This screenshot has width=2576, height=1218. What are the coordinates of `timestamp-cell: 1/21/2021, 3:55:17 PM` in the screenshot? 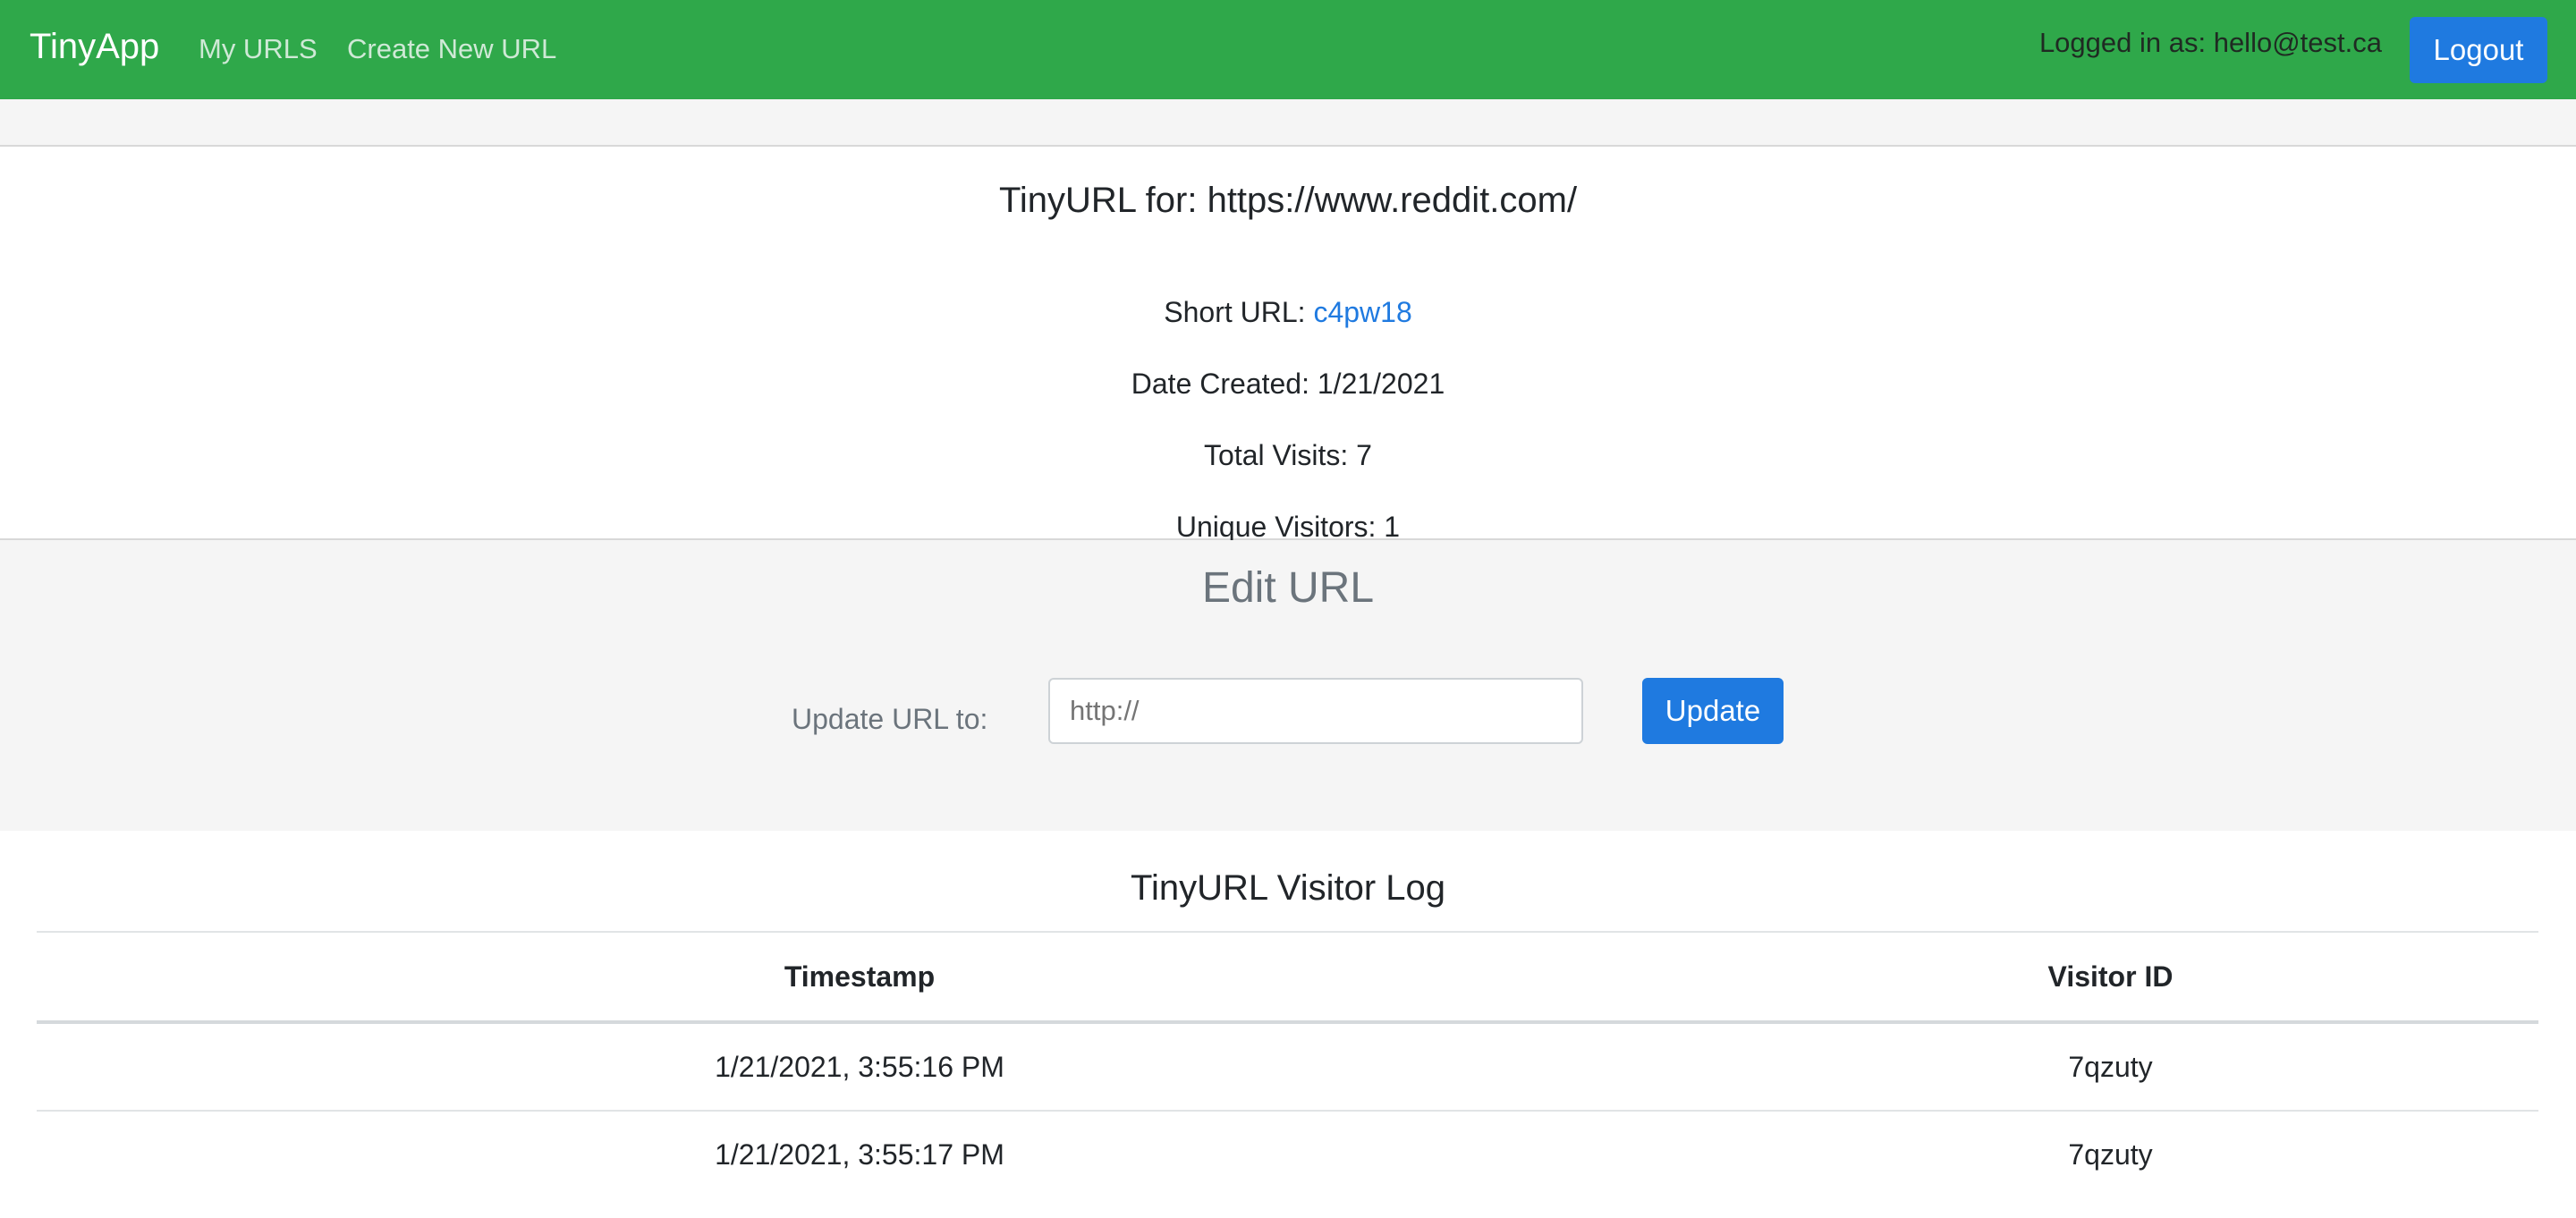 It's located at (859, 1153).